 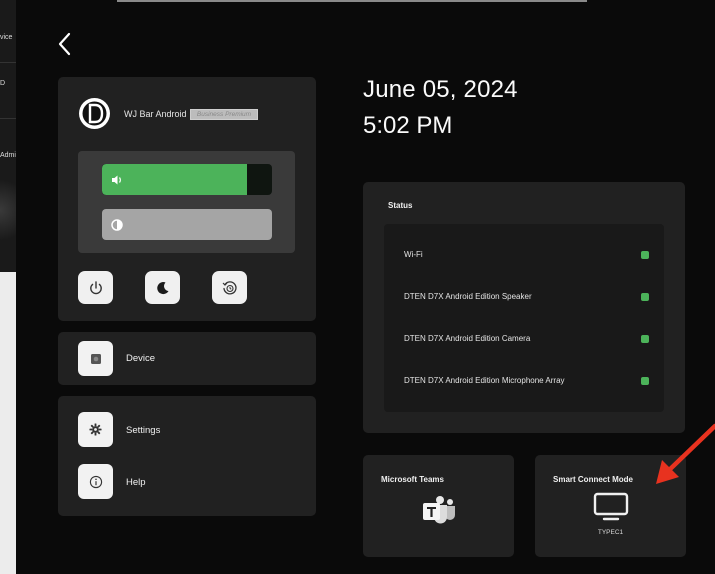 I want to click on status-item: Wi-Fi, so click(x=526, y=256).